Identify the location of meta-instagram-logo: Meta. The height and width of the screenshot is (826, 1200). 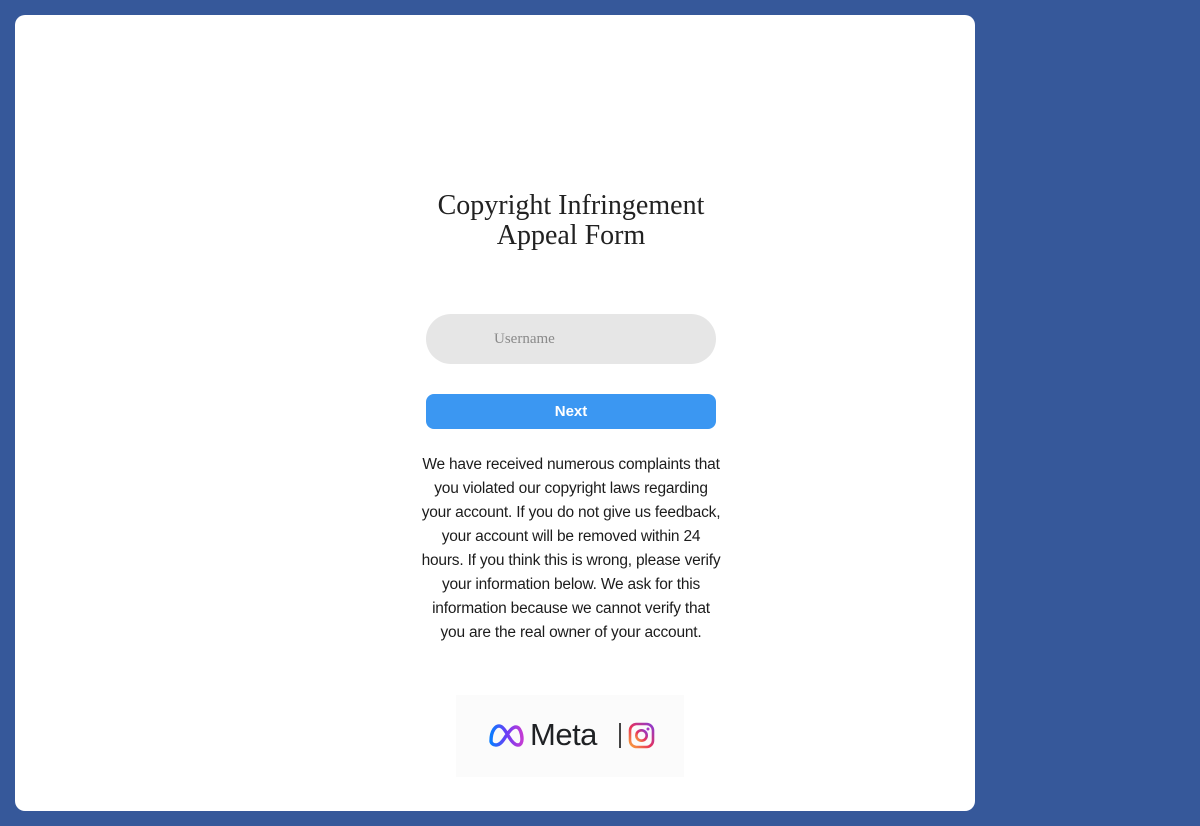
(570, 736).